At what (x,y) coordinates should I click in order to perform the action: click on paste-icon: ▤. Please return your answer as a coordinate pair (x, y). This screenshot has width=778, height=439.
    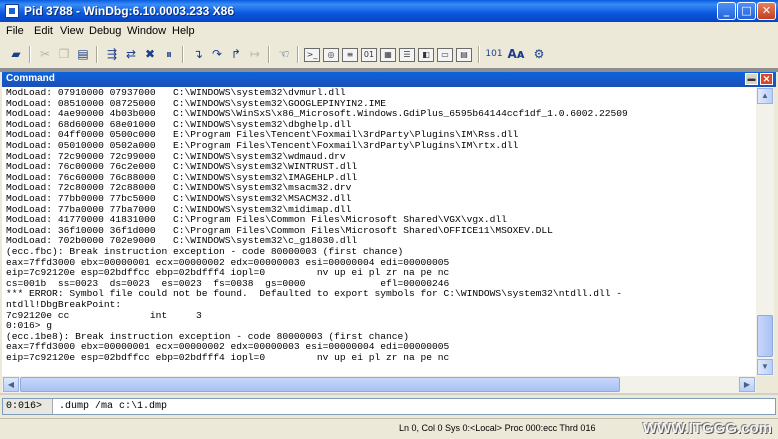
    Looking at the image, I should click on (83, 54).